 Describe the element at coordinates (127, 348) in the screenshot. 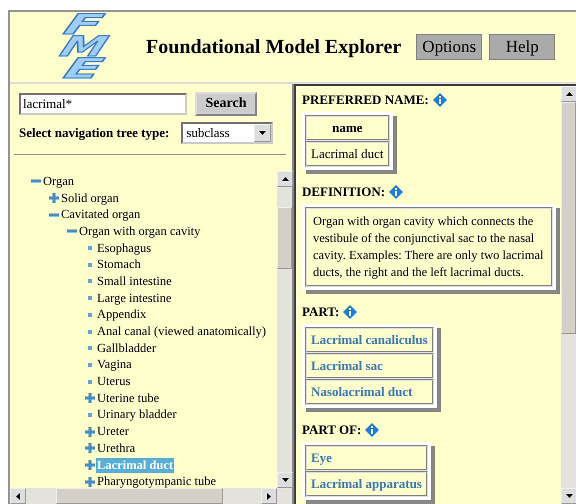

I see `tree-item: Gallbladder` at that location.